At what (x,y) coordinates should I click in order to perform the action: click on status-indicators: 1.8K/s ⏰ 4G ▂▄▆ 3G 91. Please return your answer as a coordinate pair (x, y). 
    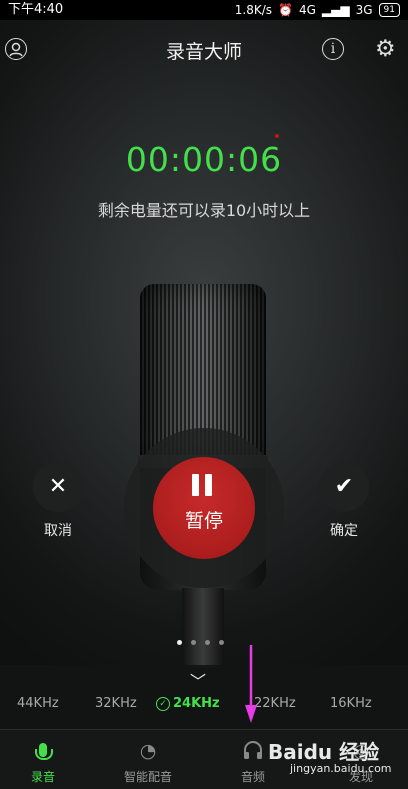
    Looking at the image, I should click on (317, 10).